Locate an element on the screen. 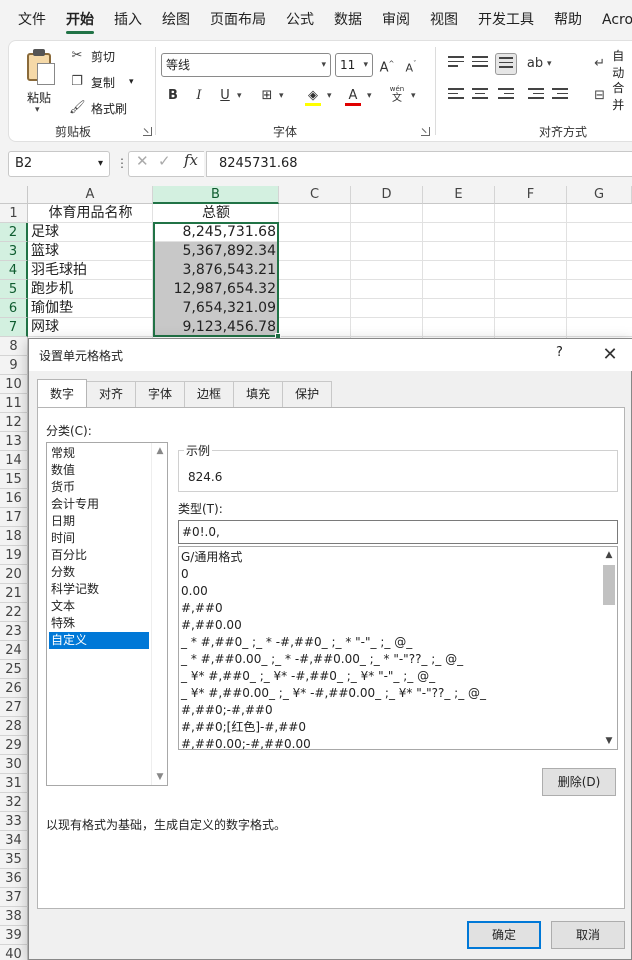 This screenshot has height=960, width=632. row-header: 31 is located at coordinates (14, 783).